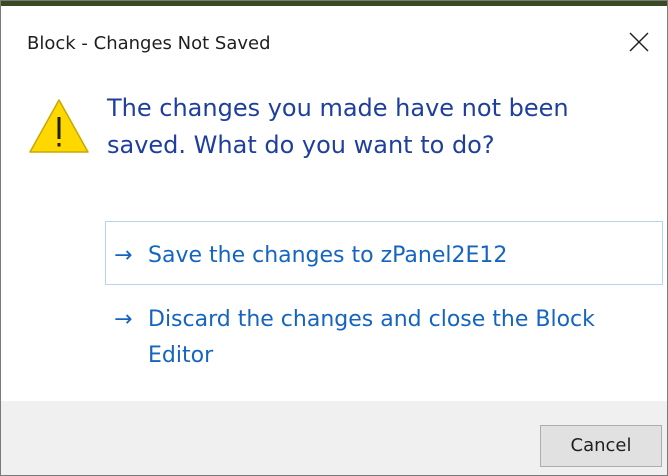 The width and height of the screenshot is (668, 476). I want to click on close-icon, so click(639, 42).